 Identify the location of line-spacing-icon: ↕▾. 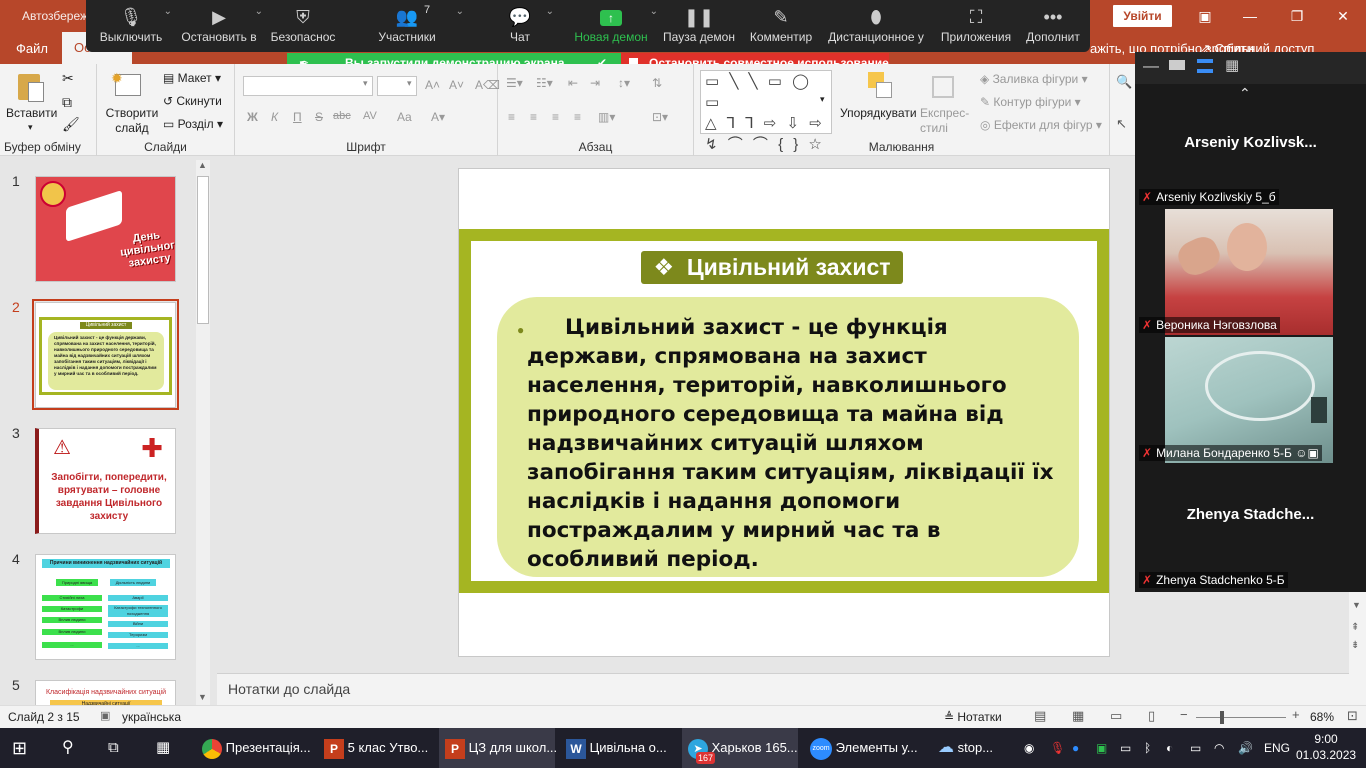
(624, 83).